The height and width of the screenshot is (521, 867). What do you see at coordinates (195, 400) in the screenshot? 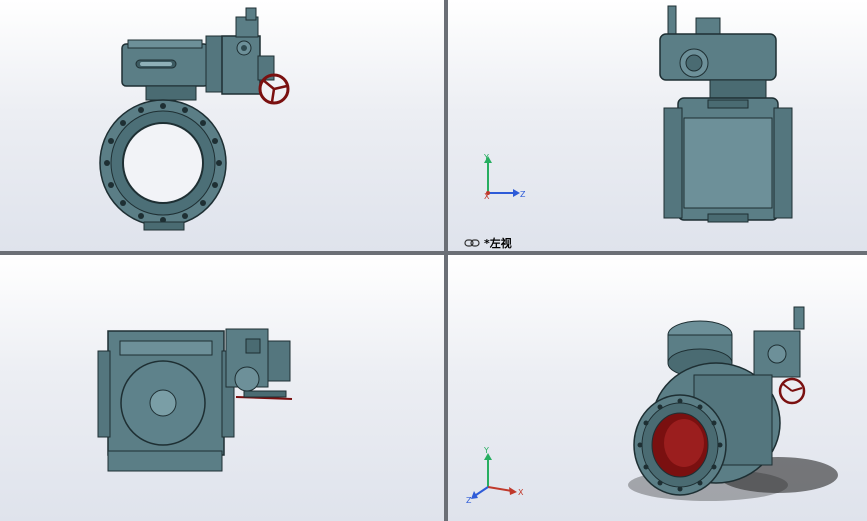
I see `top-view-model` at bounding box center [195, 400].